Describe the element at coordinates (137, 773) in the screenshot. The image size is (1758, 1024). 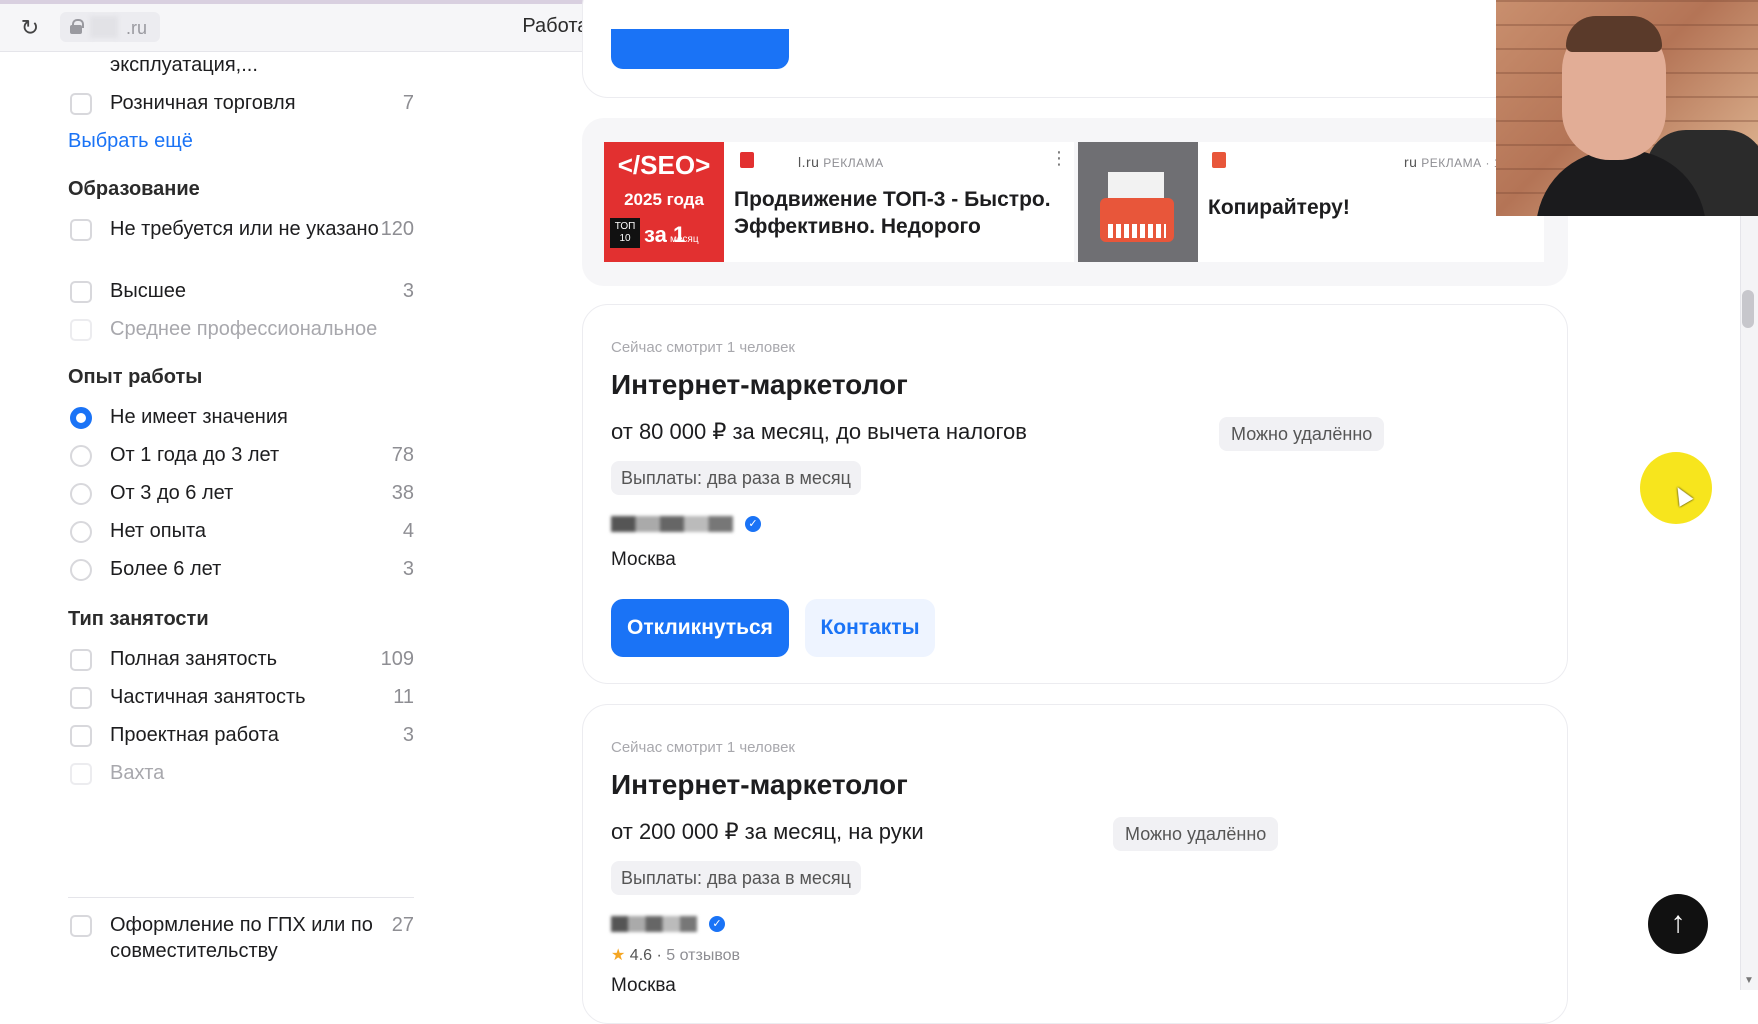
I see `filter-label: Вахта` at that location.